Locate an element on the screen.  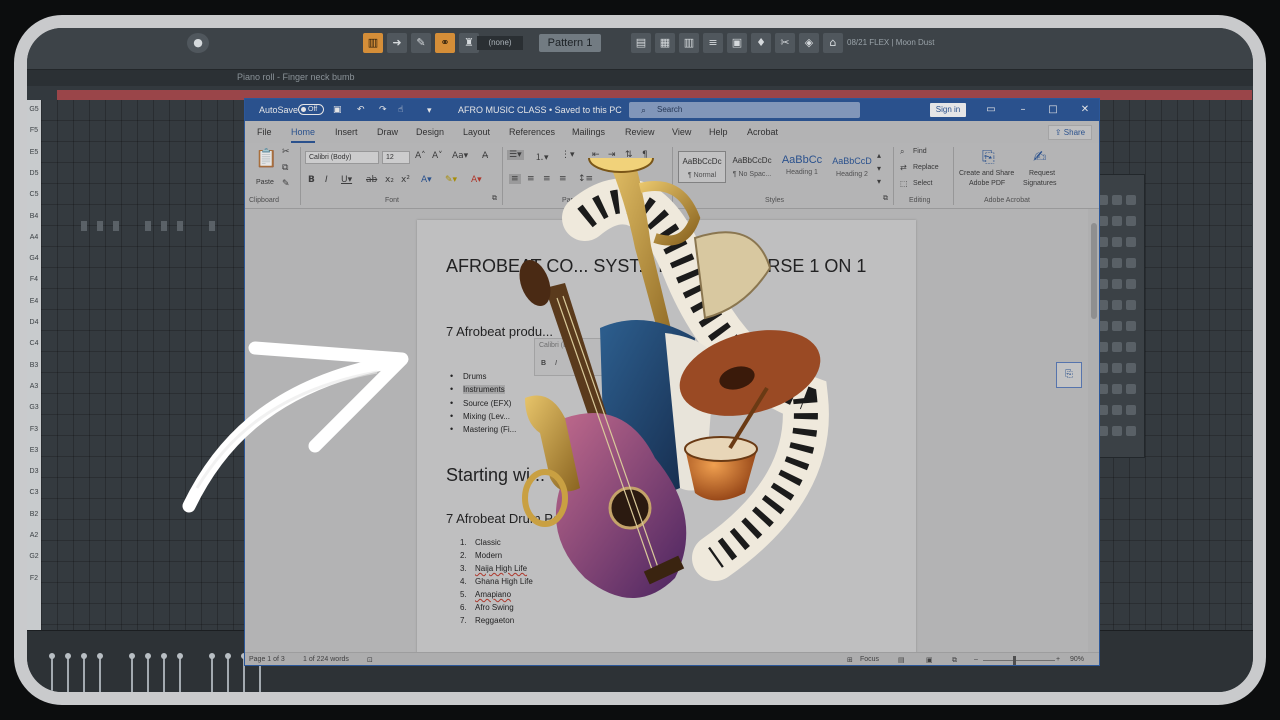
paste-label: Paste is located at coordinates (265, 182).